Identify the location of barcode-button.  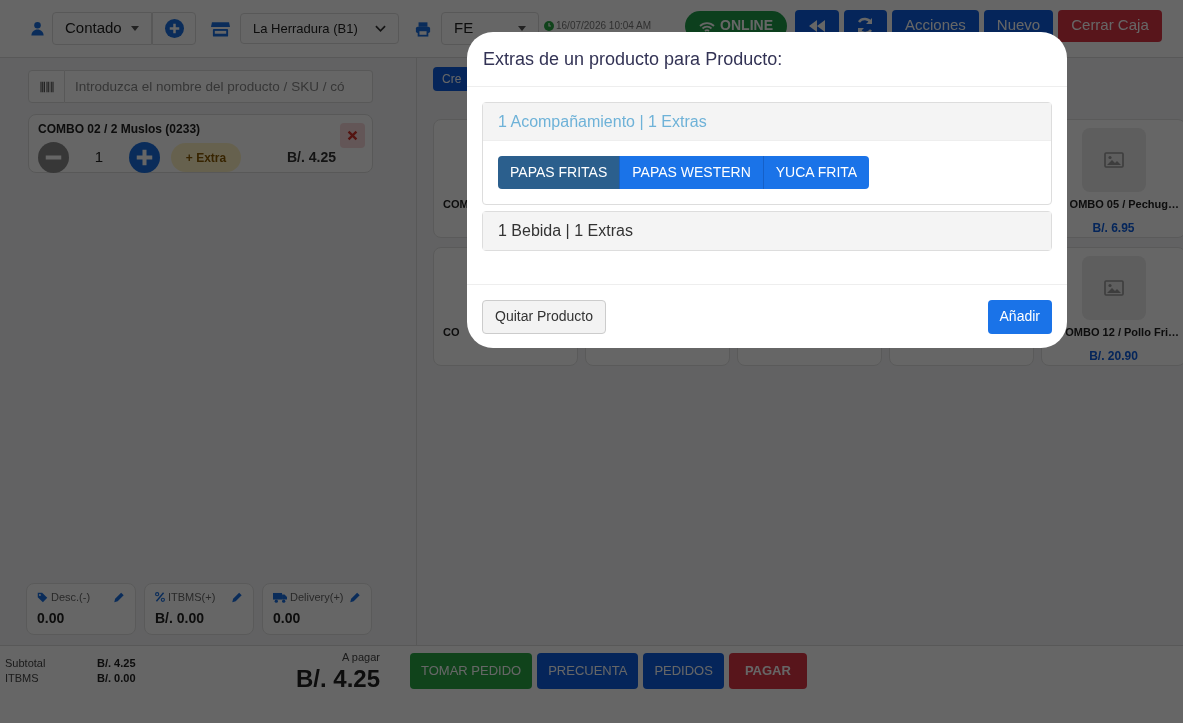
(46, 86).